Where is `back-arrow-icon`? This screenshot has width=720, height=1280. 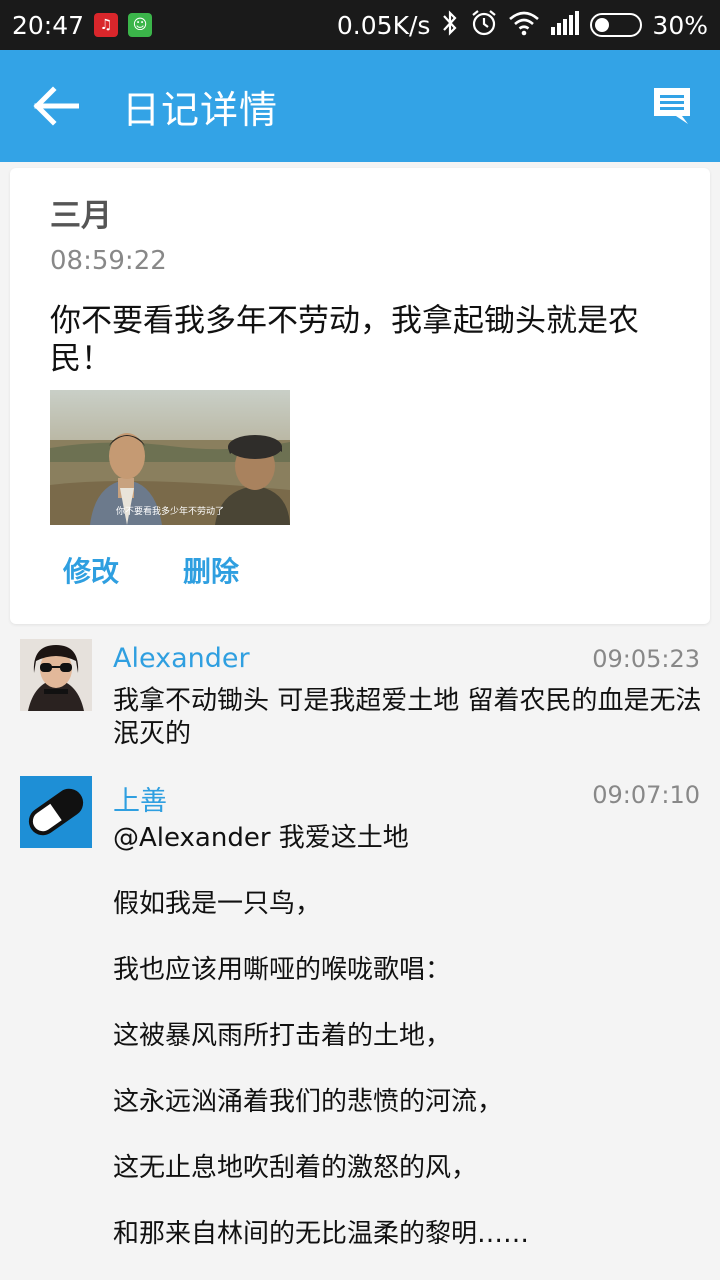 back-arrow-icon is located at coordinates (56, 106).